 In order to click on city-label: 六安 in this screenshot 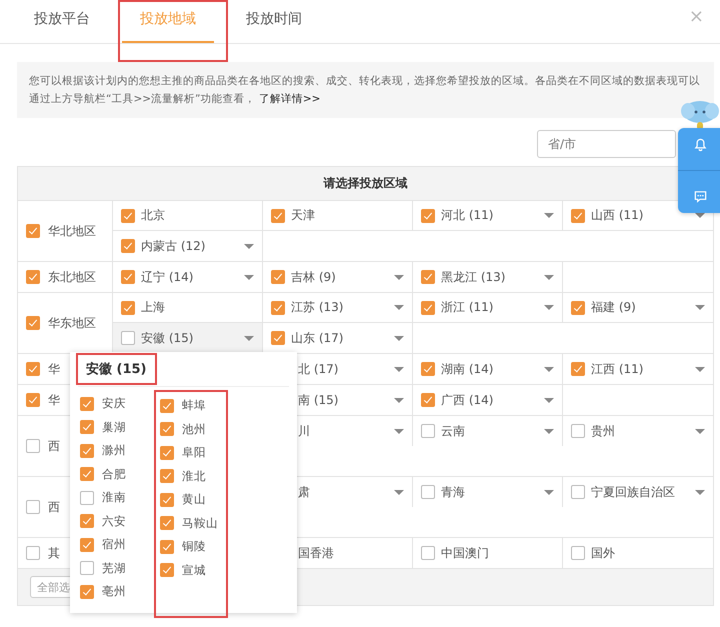, I will do `click(114, 521)`.